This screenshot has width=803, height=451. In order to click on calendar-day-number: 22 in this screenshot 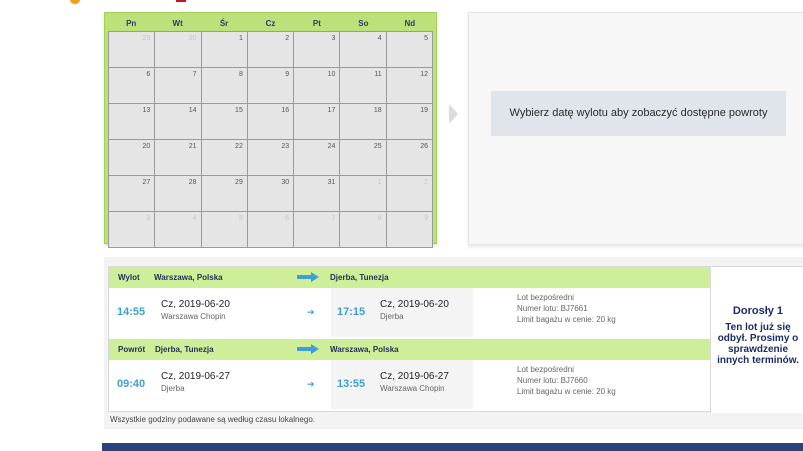, I will do `click(239, 146)`.